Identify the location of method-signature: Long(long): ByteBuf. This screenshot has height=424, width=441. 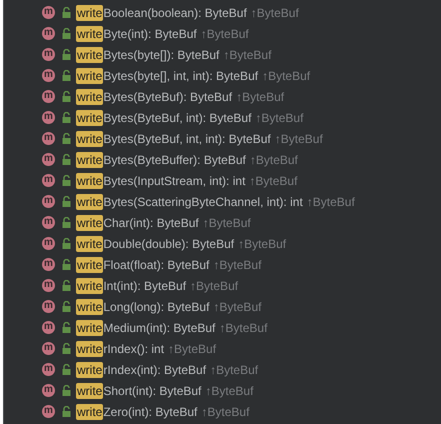
(156, 307).